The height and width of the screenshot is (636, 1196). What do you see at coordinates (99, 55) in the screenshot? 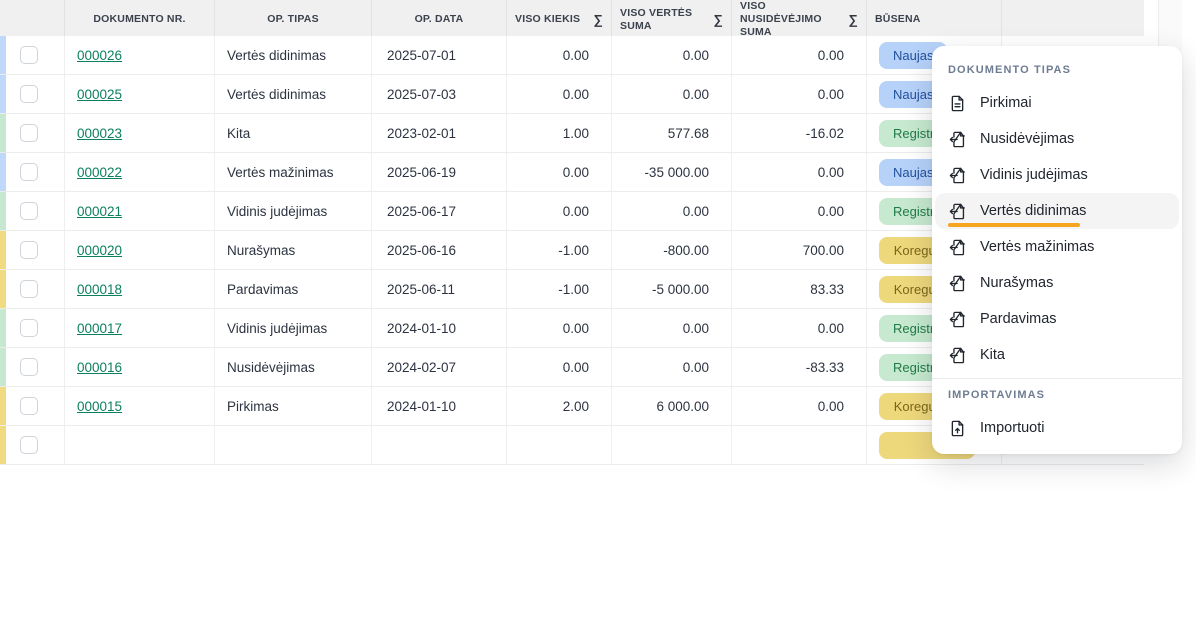
I see `document-link: 000026` at bounding box center [99, 55].